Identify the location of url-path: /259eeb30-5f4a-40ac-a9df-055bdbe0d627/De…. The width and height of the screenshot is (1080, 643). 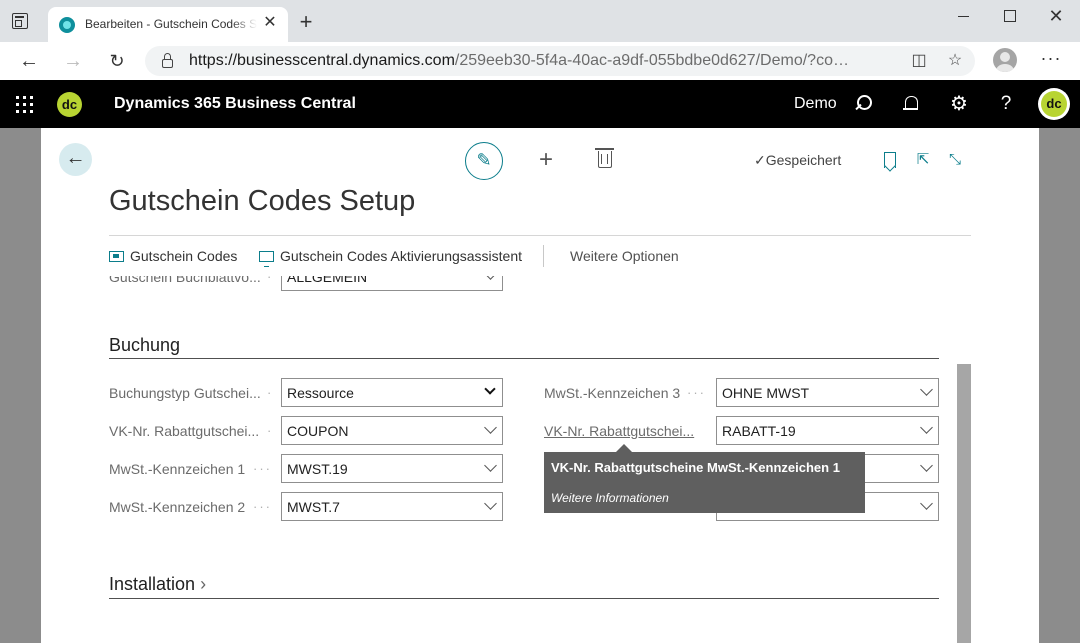
(654, 60).